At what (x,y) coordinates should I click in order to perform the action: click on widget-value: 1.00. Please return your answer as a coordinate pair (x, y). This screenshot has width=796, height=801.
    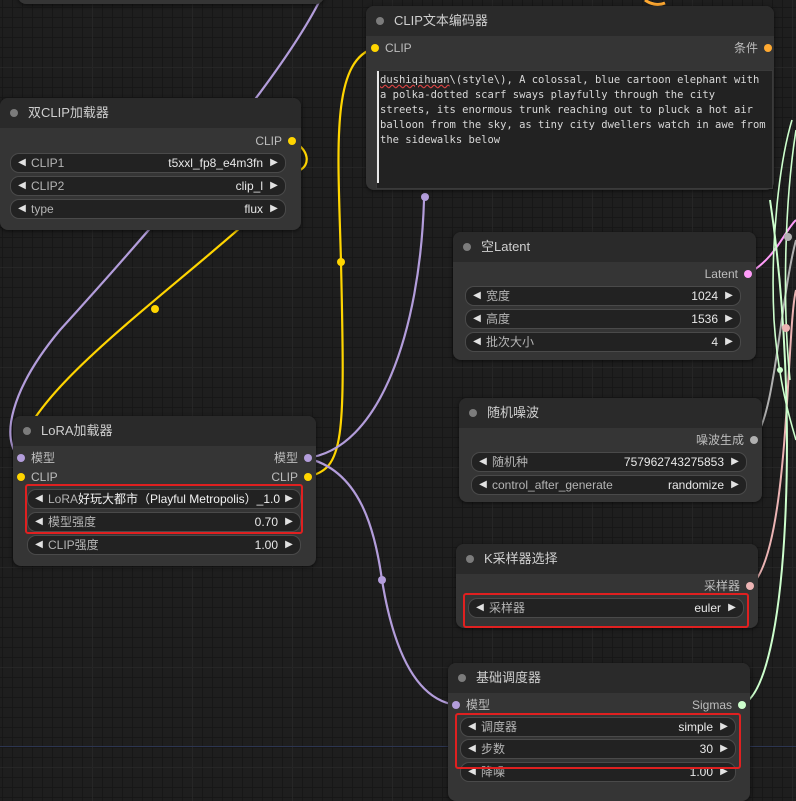
    Looking at the image, I should click on (266, 545).